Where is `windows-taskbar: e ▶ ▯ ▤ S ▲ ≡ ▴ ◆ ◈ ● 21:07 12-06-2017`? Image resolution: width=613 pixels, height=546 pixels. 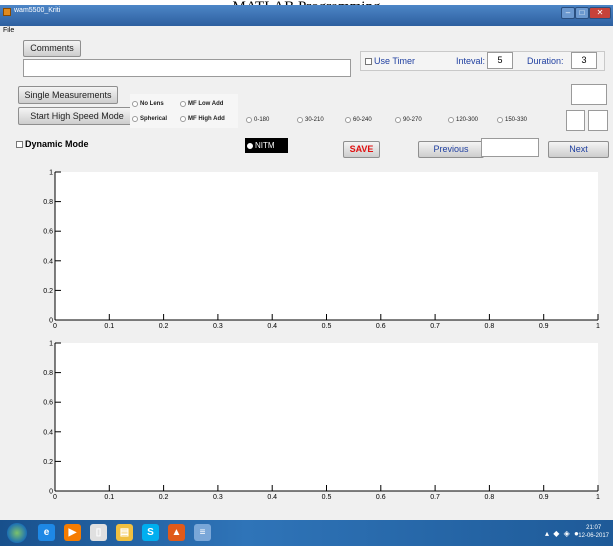 windows-taskbar: e ▶ ▯ ▤ S ▲ ≡ ▴ ◆ ◈ ● 21:07 12-06-2017 is located at coordinates (306, 533).